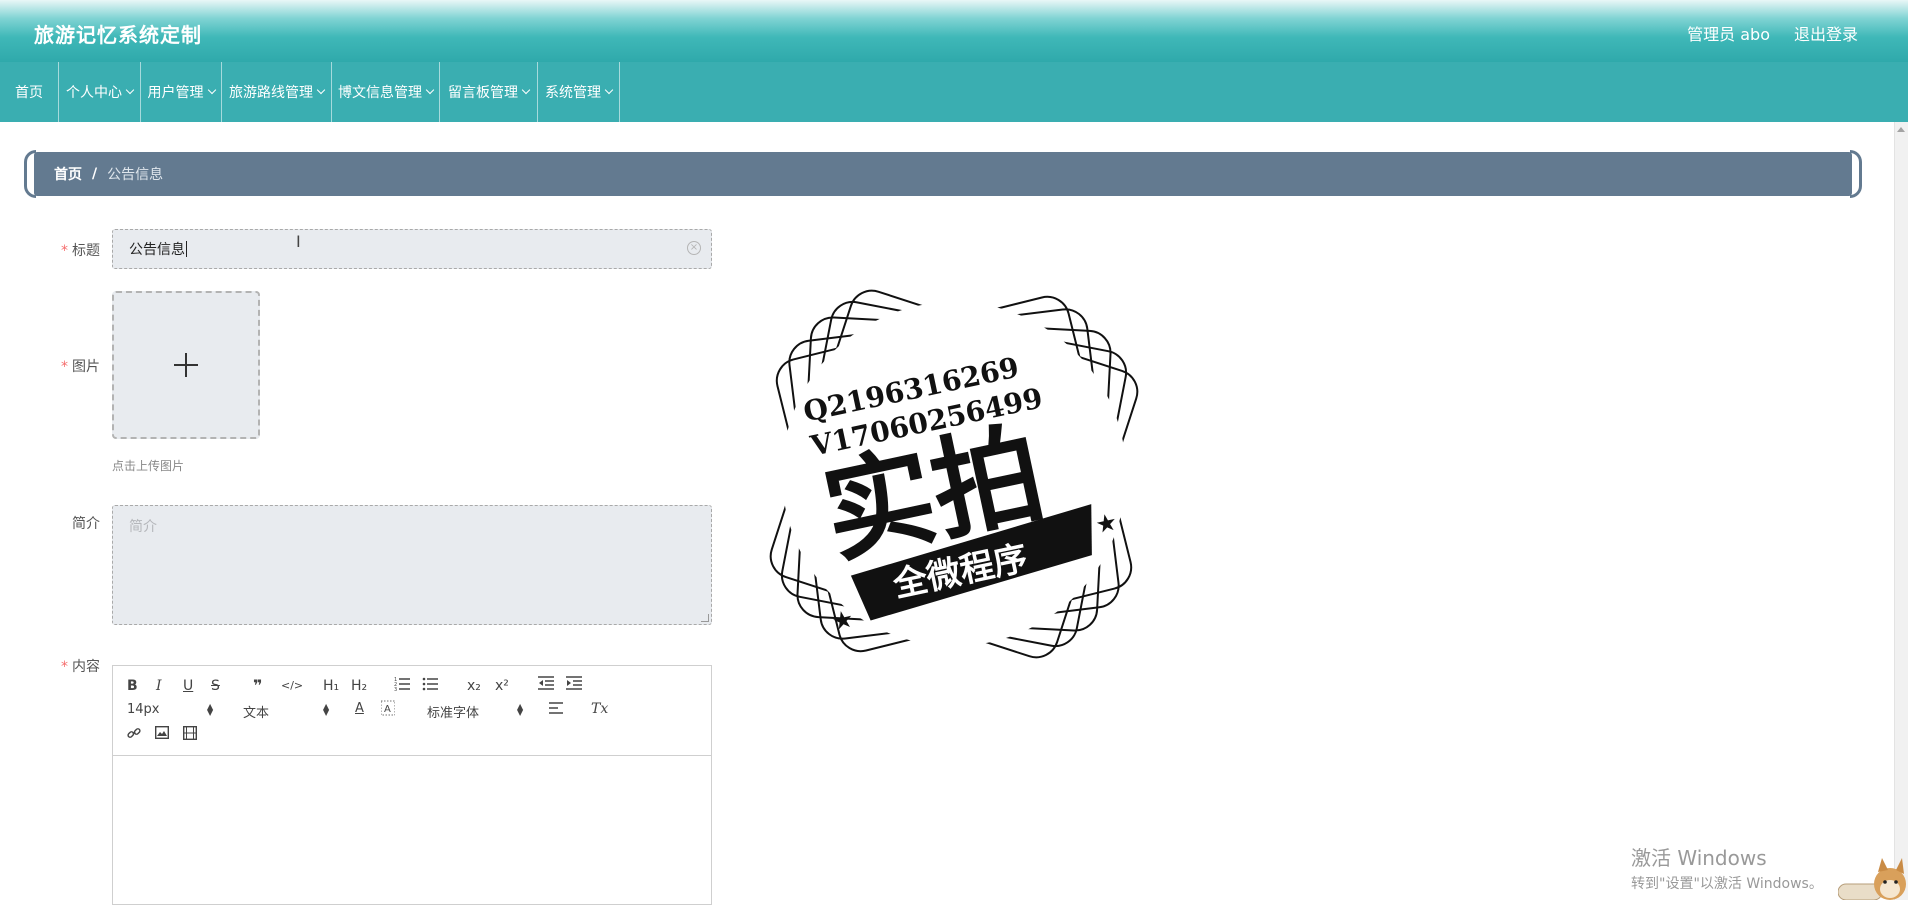  Describe the element at coordinates (483, 93) in the screenshot. I see `nav-label: 留言板管理` at that location.